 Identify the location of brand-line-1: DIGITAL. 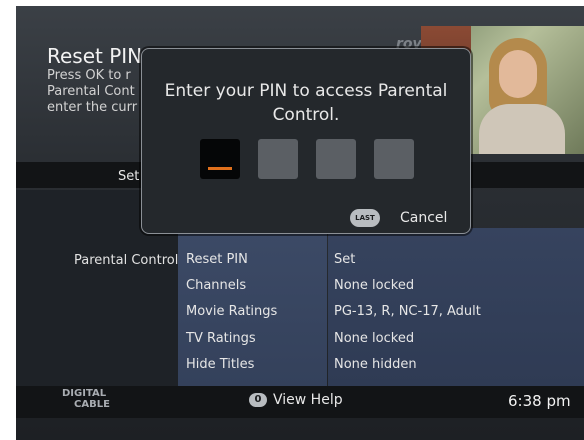
(84, 393).